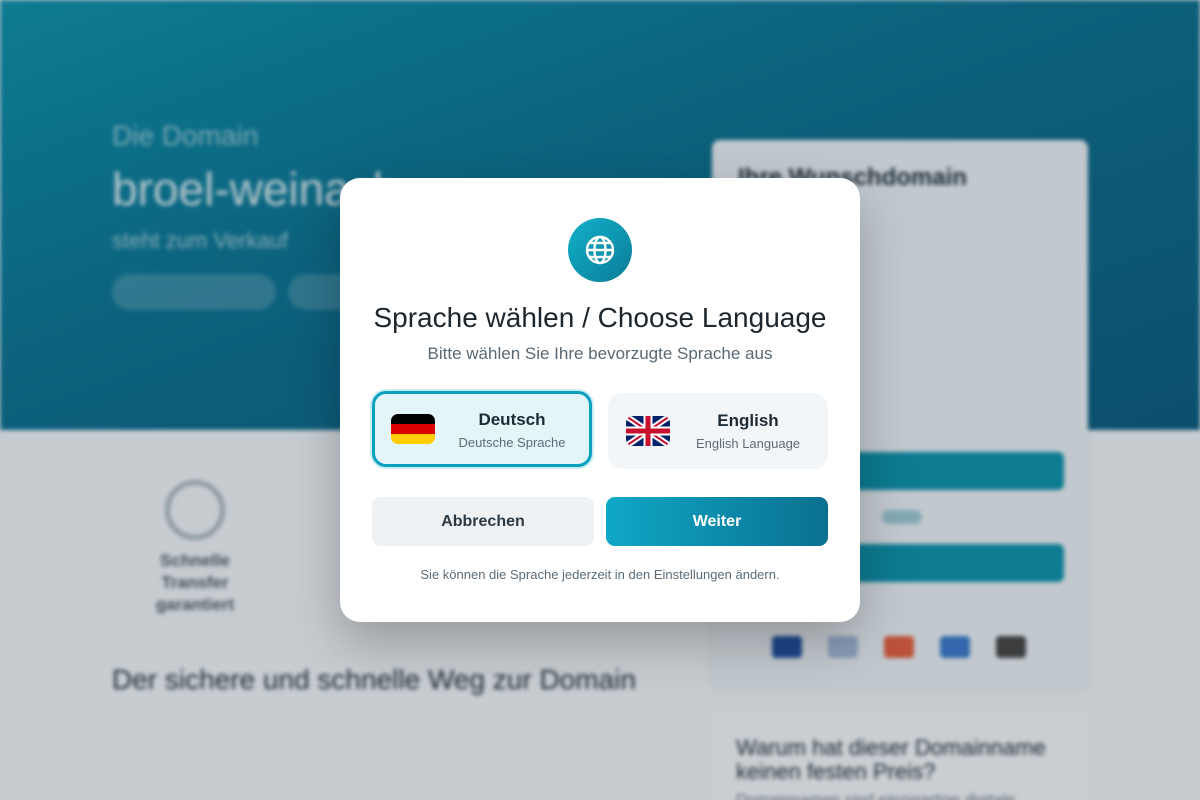  Describe the element at coordinates (413, 429) in the screenshot. I see `de-flag-icon` at that location.